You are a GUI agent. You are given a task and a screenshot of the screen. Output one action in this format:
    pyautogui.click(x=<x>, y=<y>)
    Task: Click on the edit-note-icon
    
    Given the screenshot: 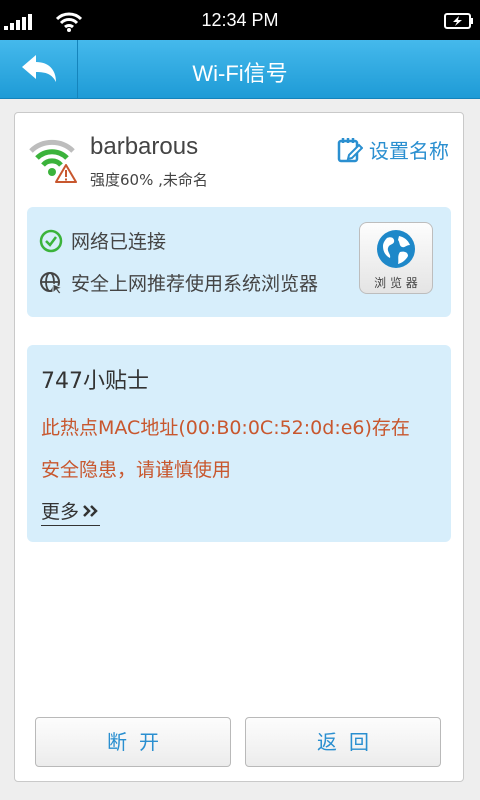 What is the action you would take?
    pyautogui.click(x=350, y=149)
    